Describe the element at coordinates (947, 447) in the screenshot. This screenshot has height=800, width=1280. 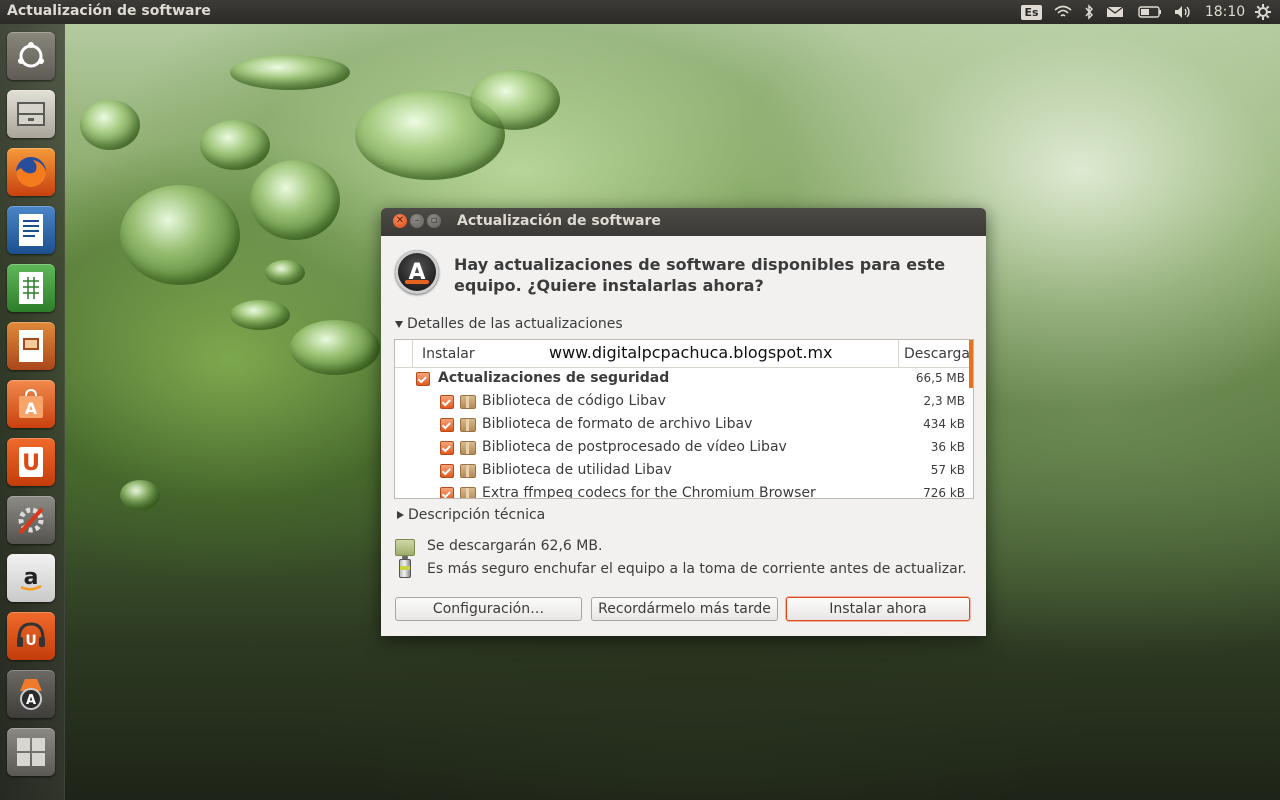
I see `item-size: 36 kB` at that location.